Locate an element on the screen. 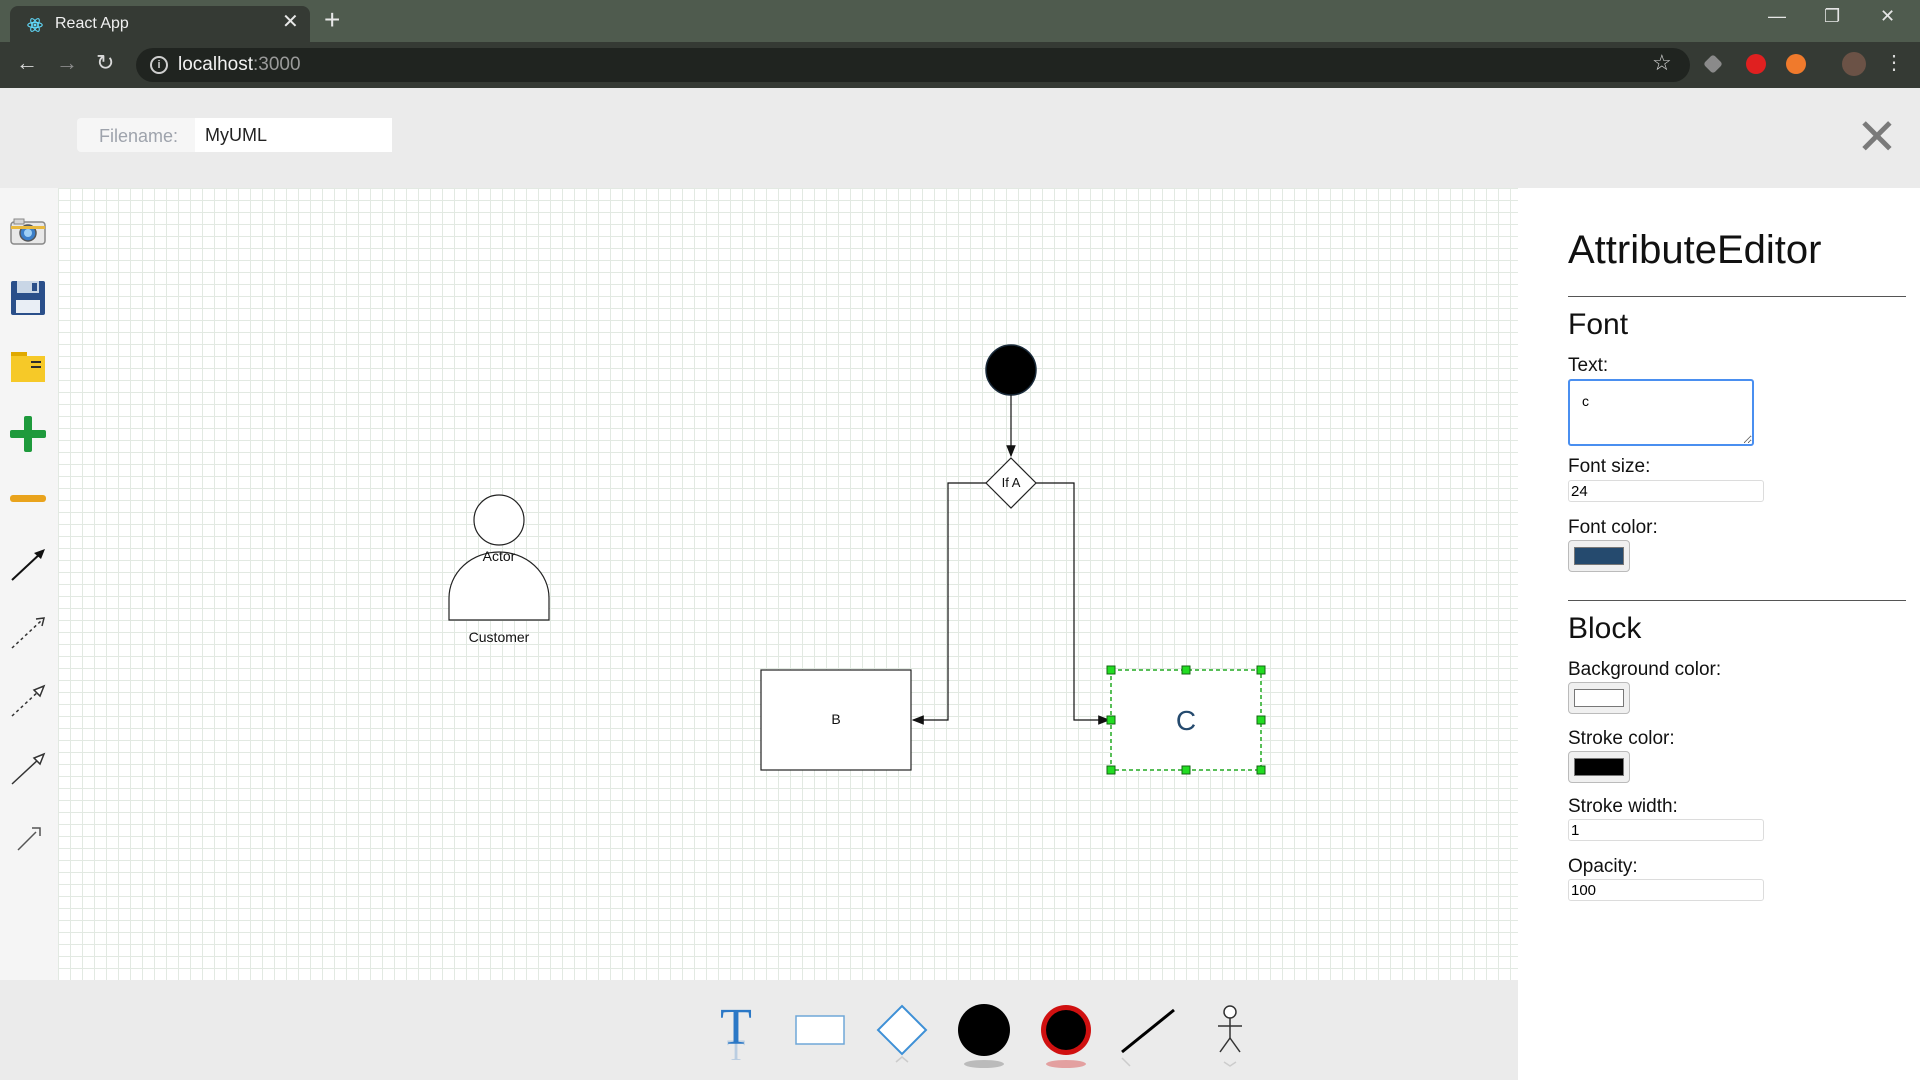 The image size is (1920, 1080). font-size-label: Font size: is located at coordinates (1609, 466).